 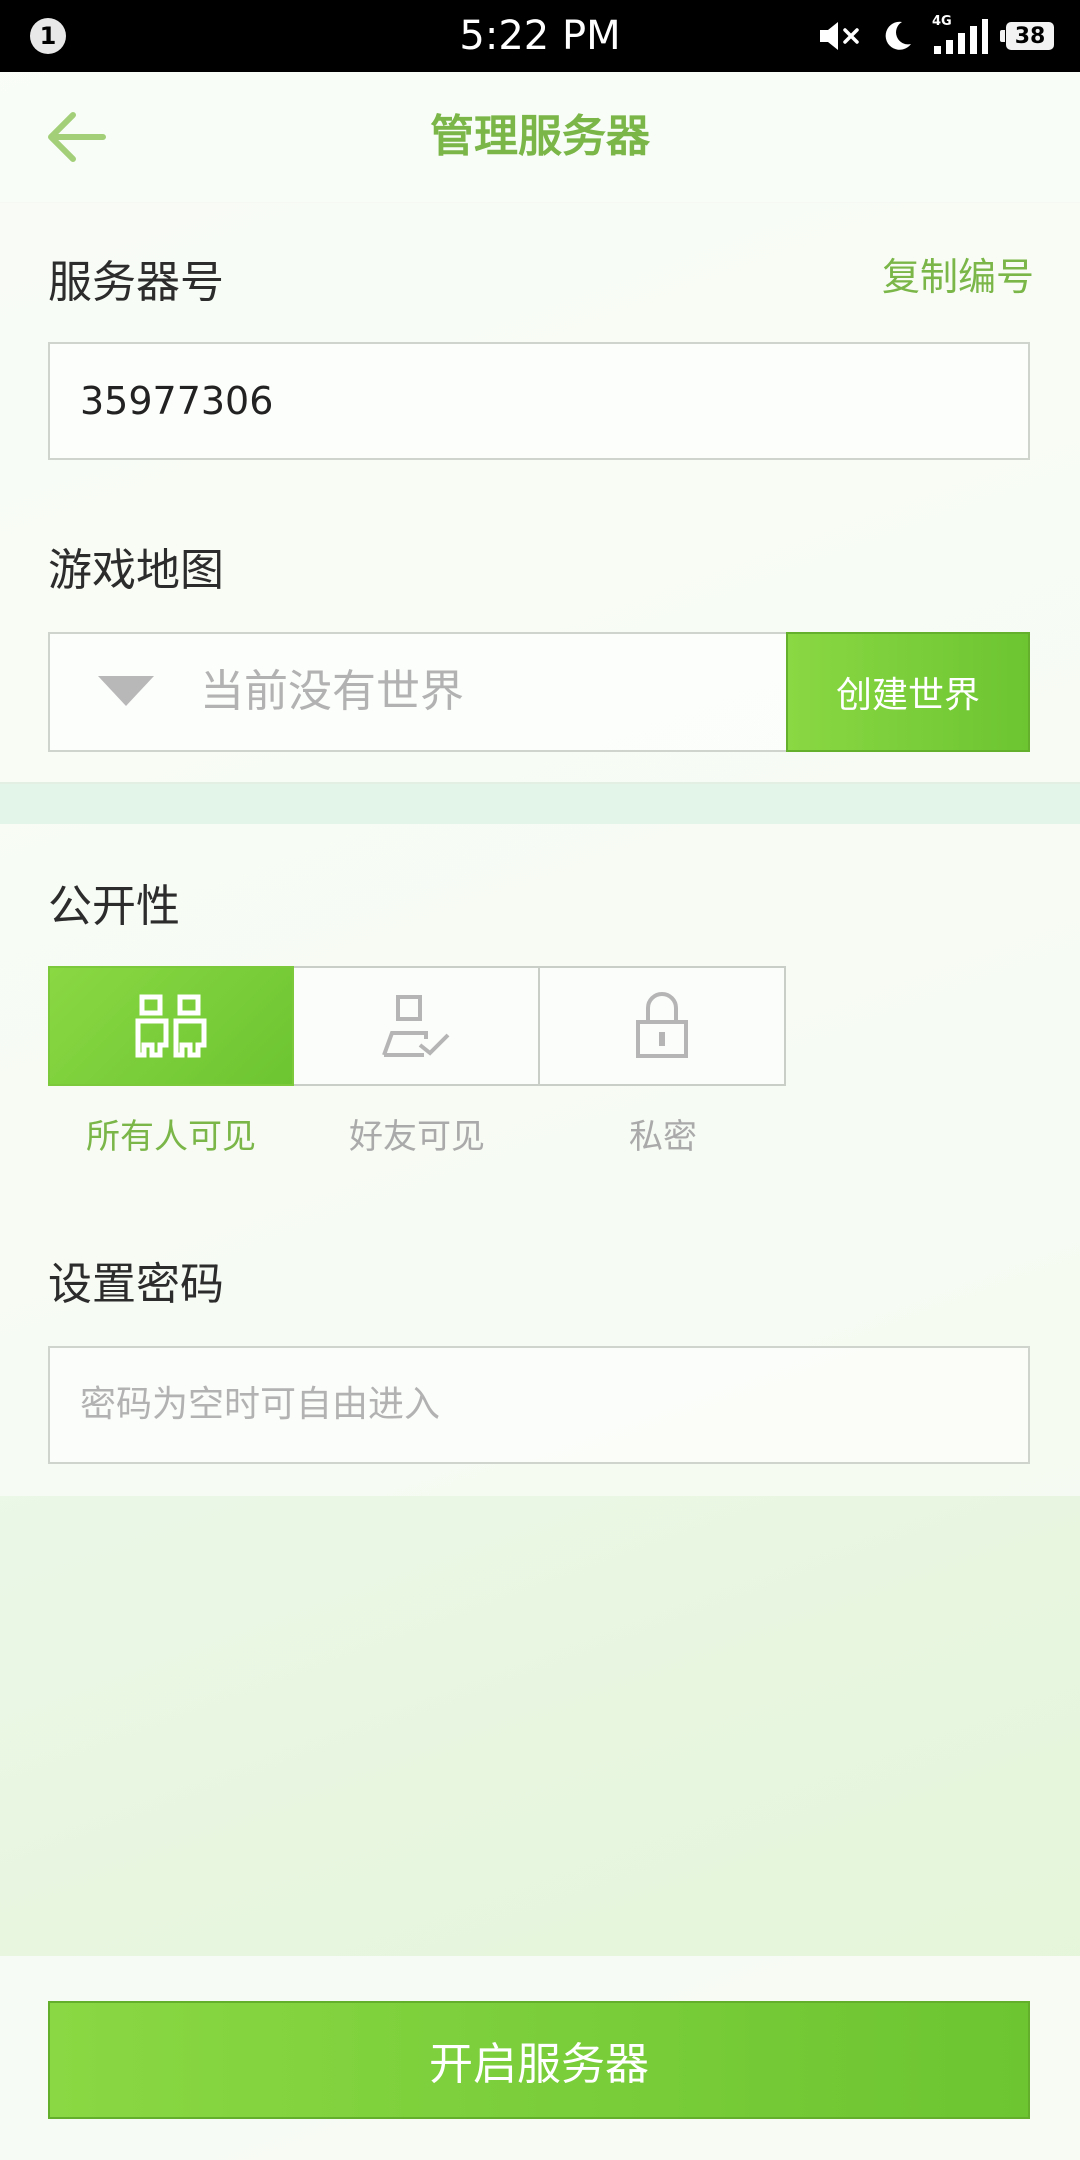 What do you see at coordinates (136, 282) in the screenshot?
I see `server-number-label: 服务器号` at bounding box center [136, 282].